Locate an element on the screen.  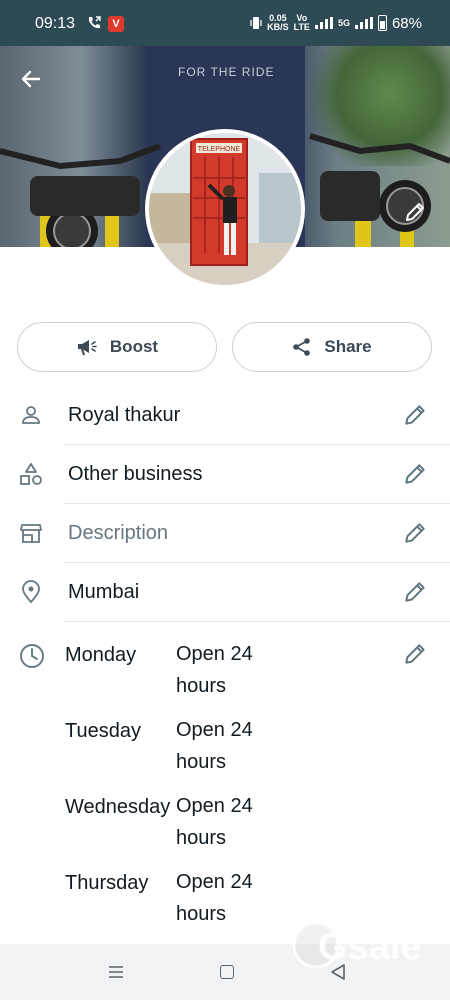
arrow-left-icon is located at coordinates (31, 79).